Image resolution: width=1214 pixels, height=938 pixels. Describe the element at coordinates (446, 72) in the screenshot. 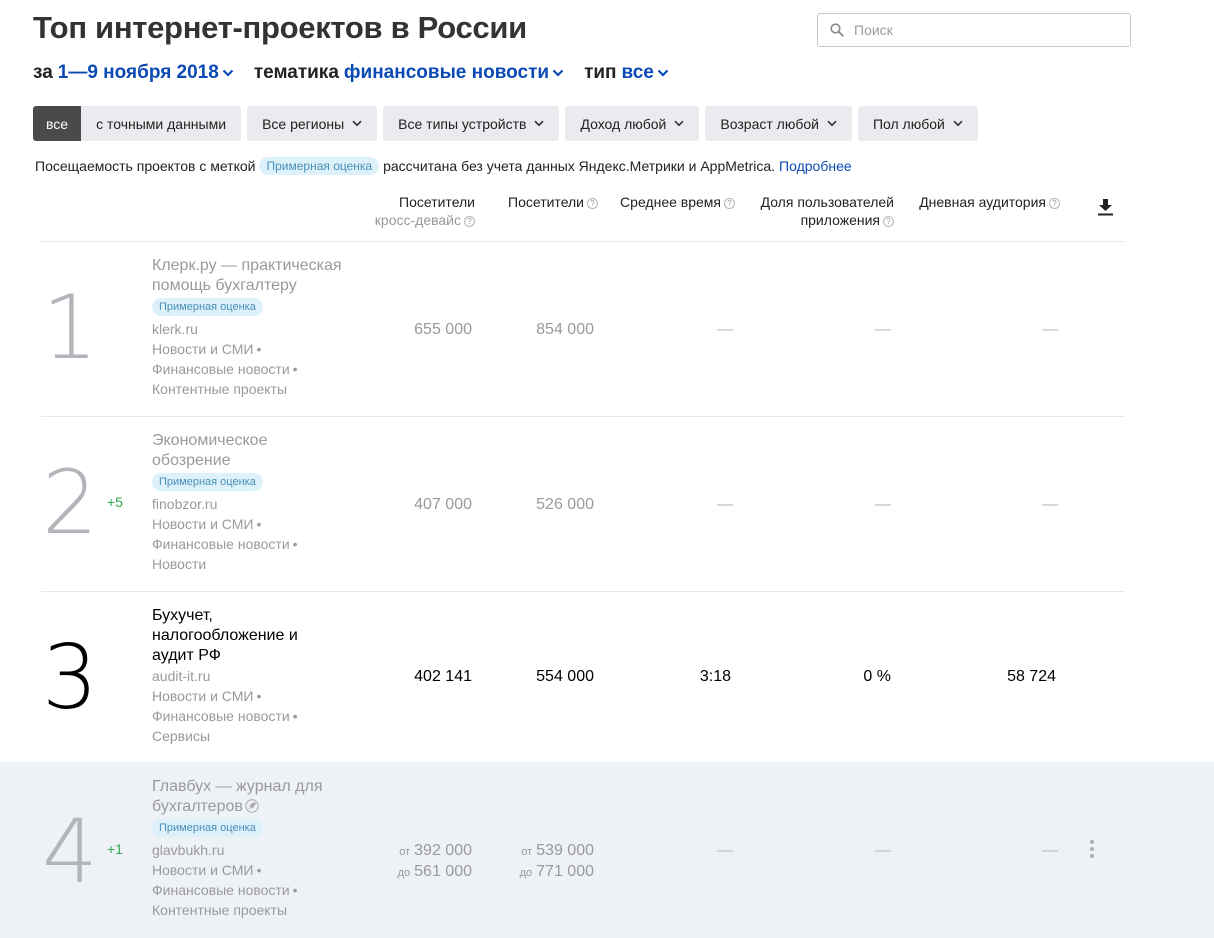

I see `topic-value: финансовые новости` at that location.